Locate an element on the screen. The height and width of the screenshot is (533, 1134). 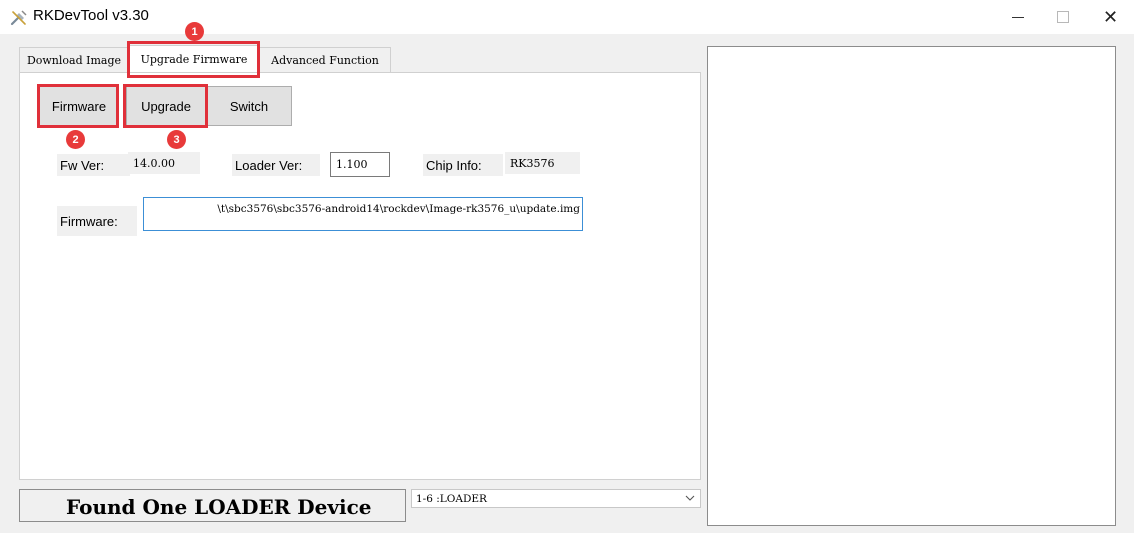
chip-info-label: Chip Info: is located at coordinates (463, 165).